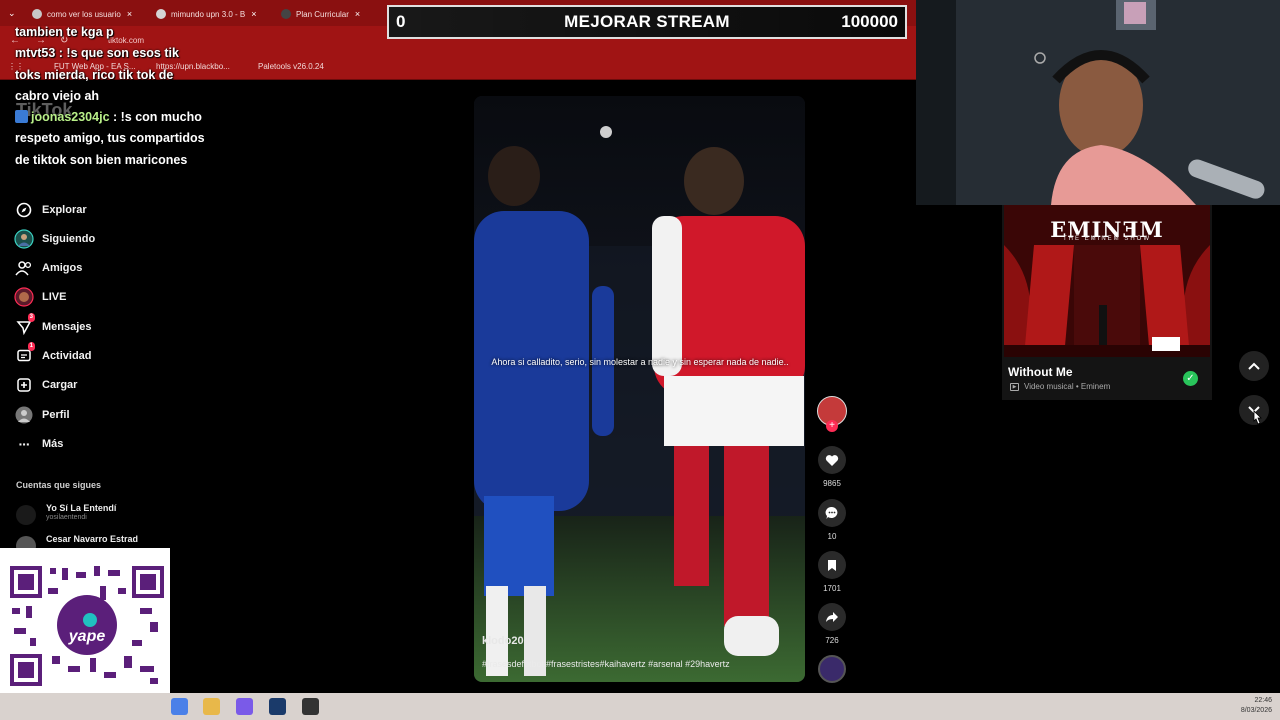 The width and height of the screenshot is (1280, 720). Describe the element at coordinates (208, 14) in the screenshot. I see `tab-label: mimundo upn 3.0 - B` at that location.